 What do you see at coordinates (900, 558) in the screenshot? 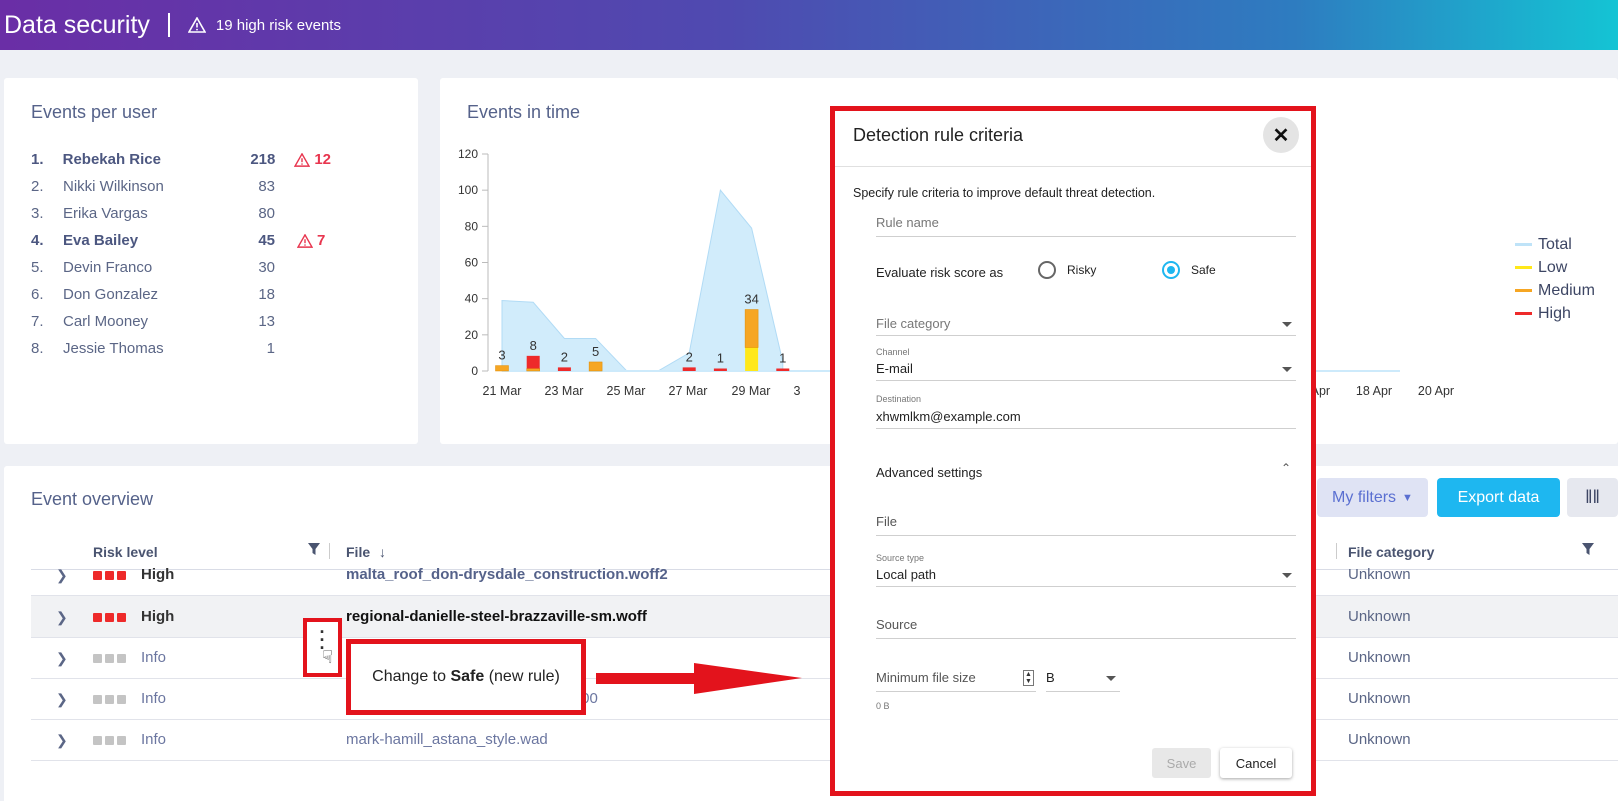
I see `source-type-label: Source type` at bounding box center [900, 558].